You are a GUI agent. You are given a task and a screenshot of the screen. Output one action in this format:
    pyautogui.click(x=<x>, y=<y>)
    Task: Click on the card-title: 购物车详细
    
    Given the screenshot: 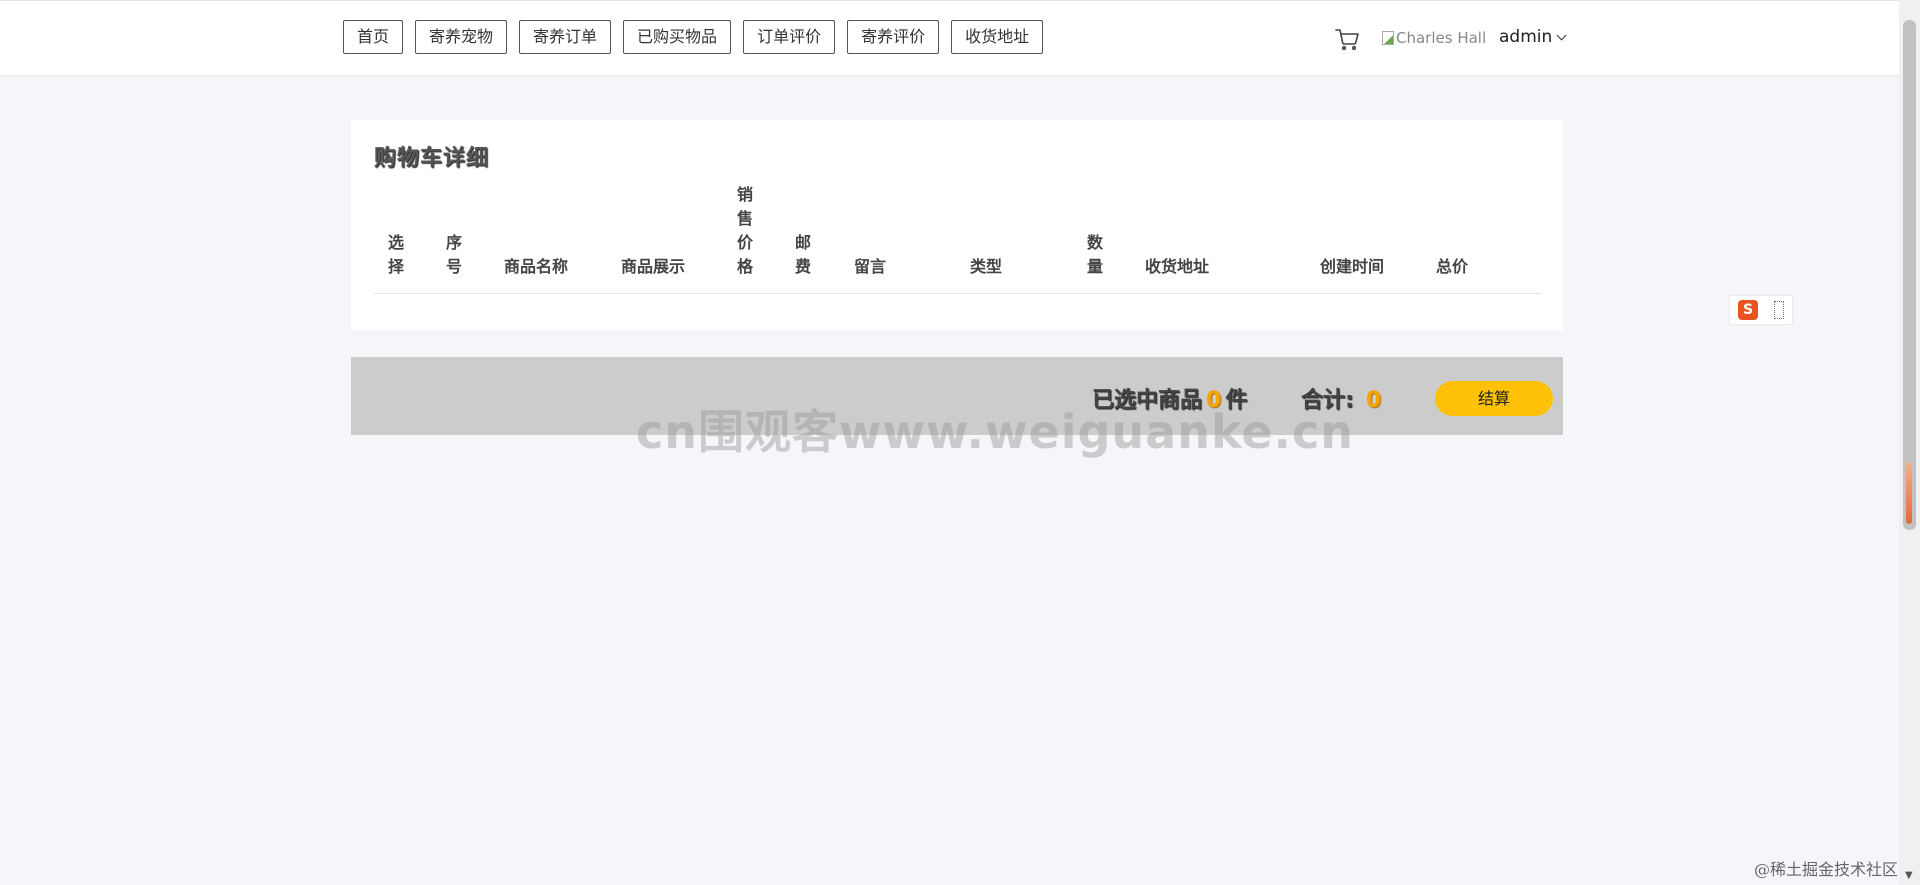 What is the action you would take?
    pyautogui.click(x=432, y=158)
    